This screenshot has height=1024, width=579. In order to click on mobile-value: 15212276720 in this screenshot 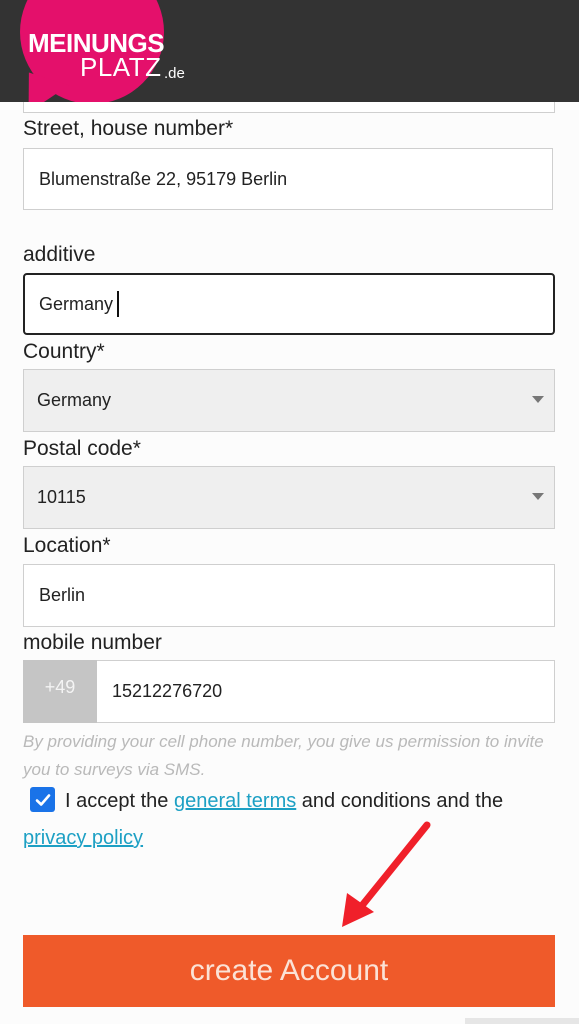, I will do `click(167, 691)`.